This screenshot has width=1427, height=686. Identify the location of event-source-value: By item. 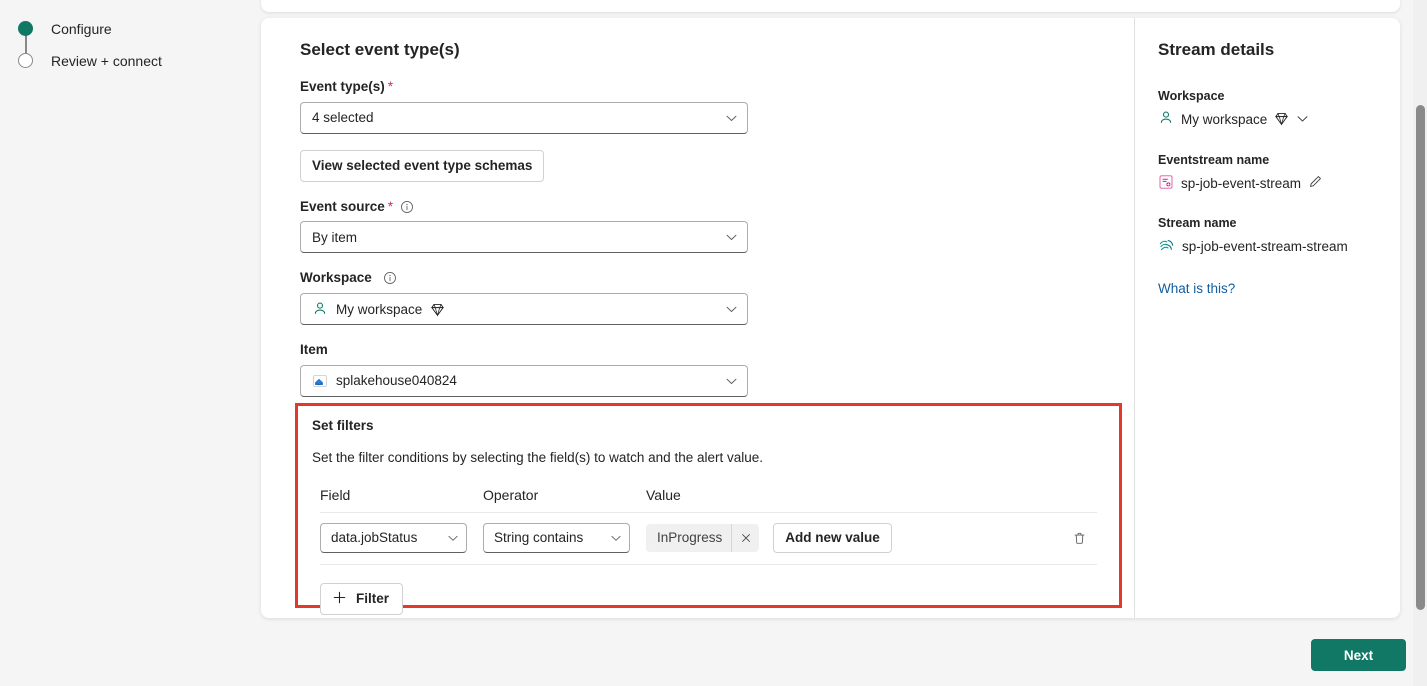
(335, 237).